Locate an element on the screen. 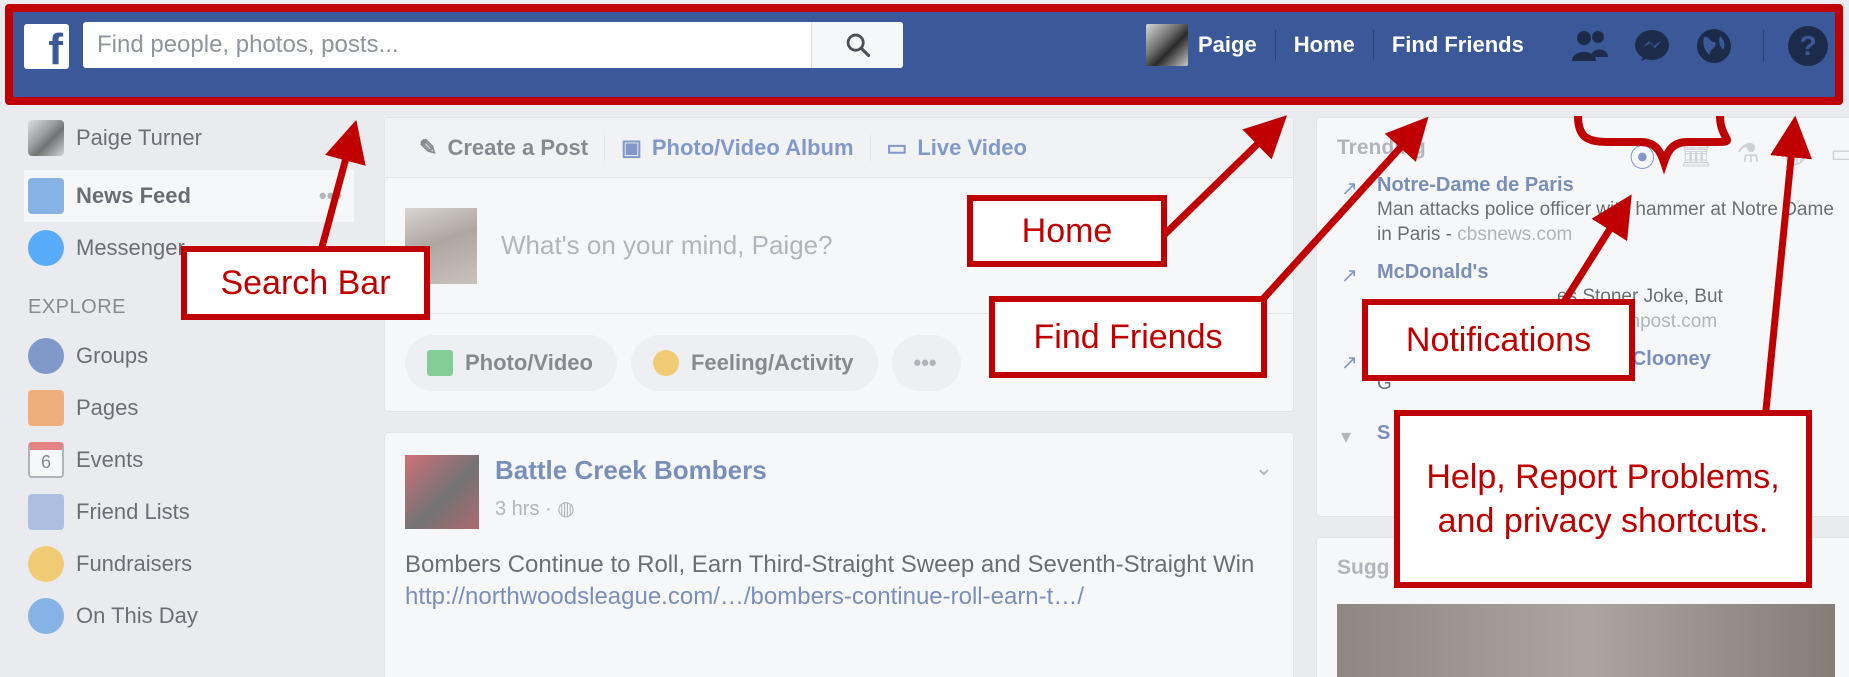 This screenshot has height=677, width=1849. profile-link: Paige is located at coordinates (1201, 45).